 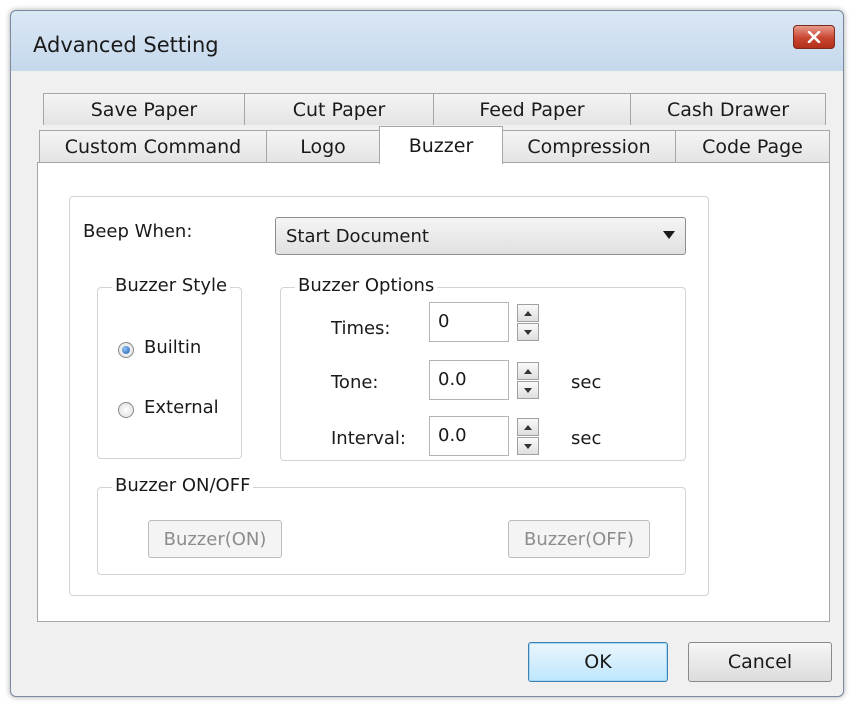 I want to click on times-label: Times:, so click(x=361, y=328).